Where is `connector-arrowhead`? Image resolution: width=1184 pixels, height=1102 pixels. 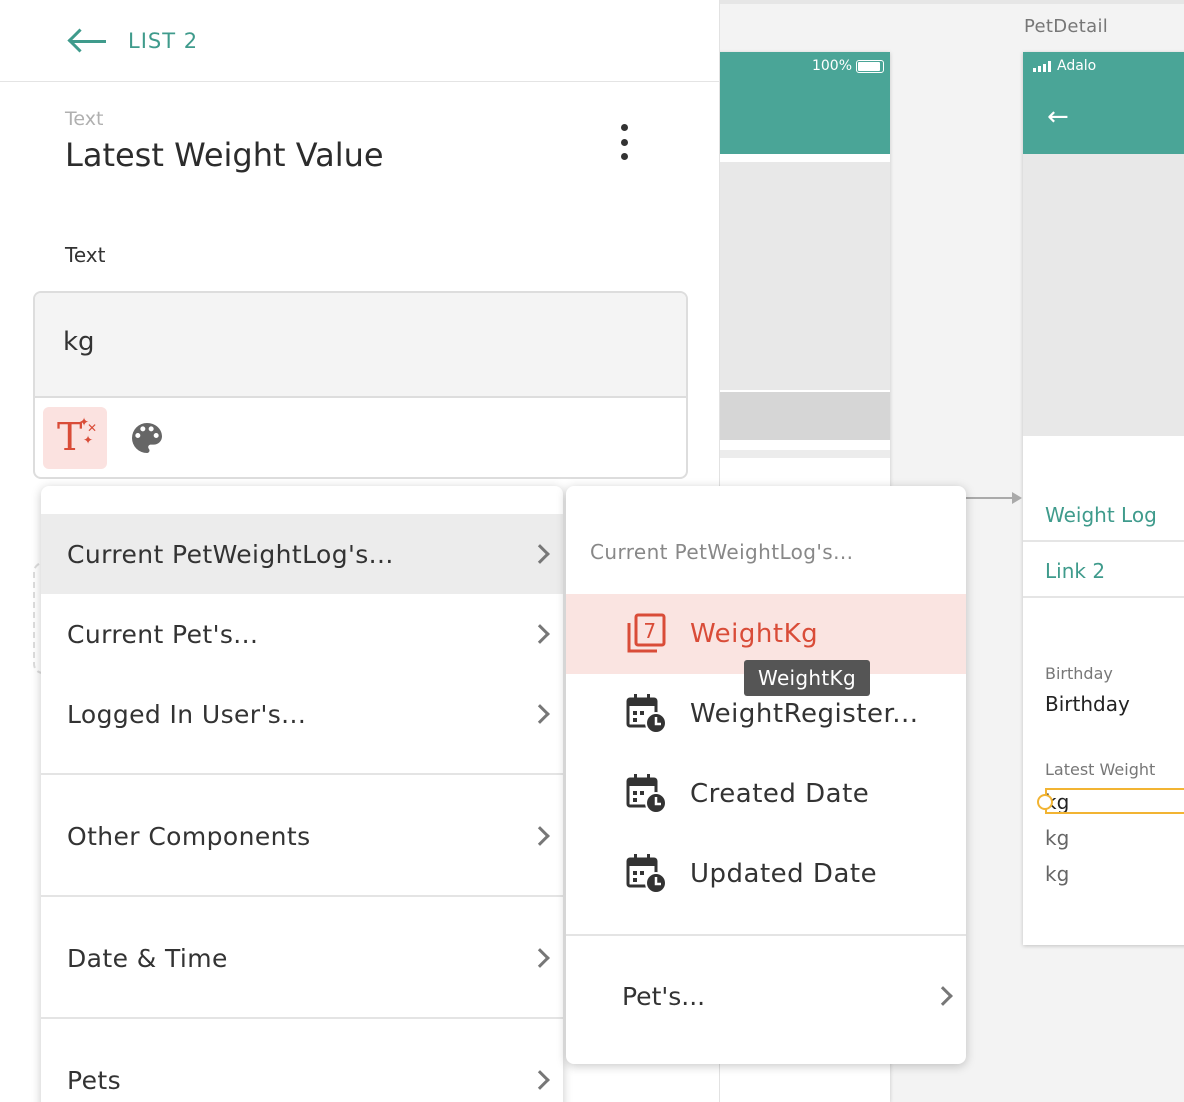 connector-arrowhead is located at coordinates (1017, 498).